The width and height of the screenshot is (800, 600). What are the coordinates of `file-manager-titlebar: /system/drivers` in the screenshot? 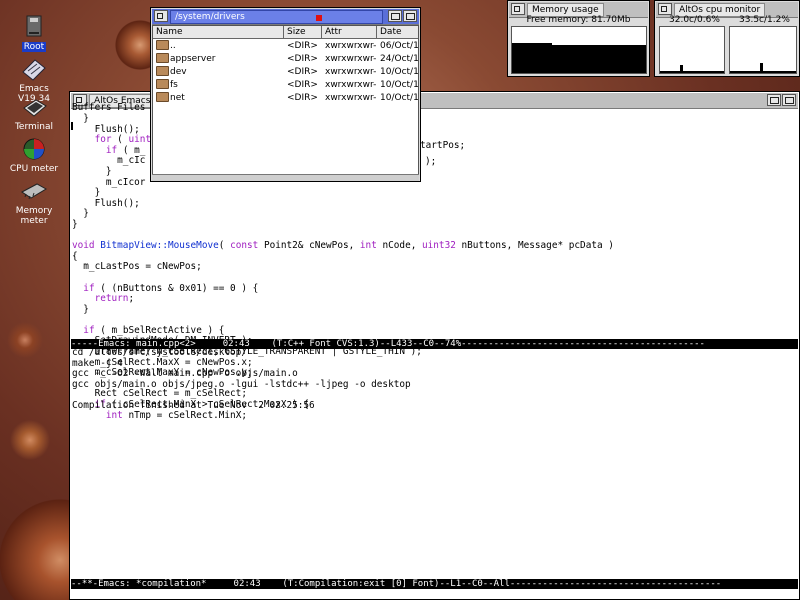 It's located at (285, 17).